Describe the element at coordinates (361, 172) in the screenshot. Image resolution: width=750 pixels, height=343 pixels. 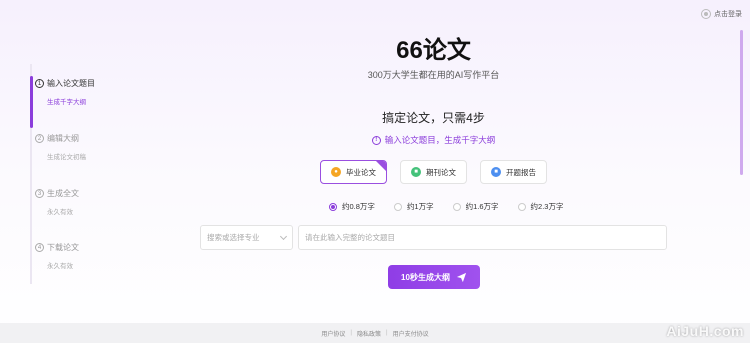
I see `type-label: 毕业论文` at that location.